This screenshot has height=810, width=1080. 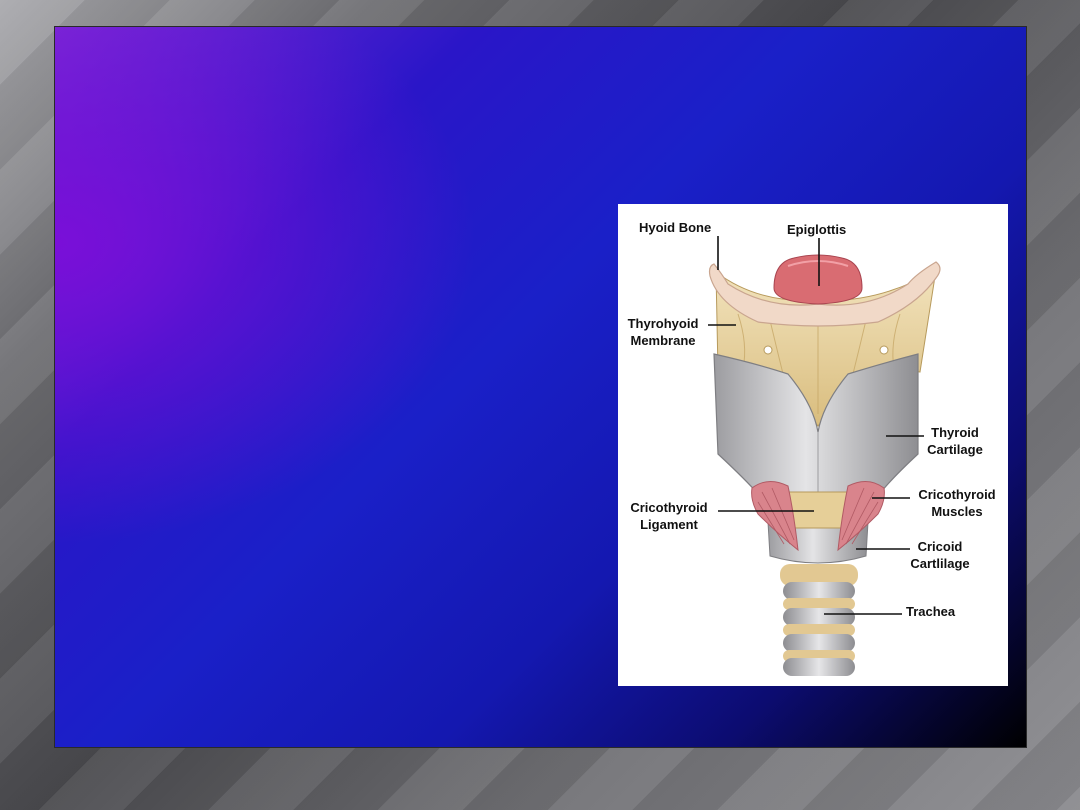 What do you see at coordinates (819, 620) in the screenshot?
I see `trachea-rings` at bounding box center [819, 620].